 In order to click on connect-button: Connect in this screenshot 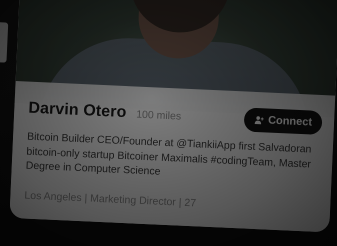, I will do `click(283, 121)`.